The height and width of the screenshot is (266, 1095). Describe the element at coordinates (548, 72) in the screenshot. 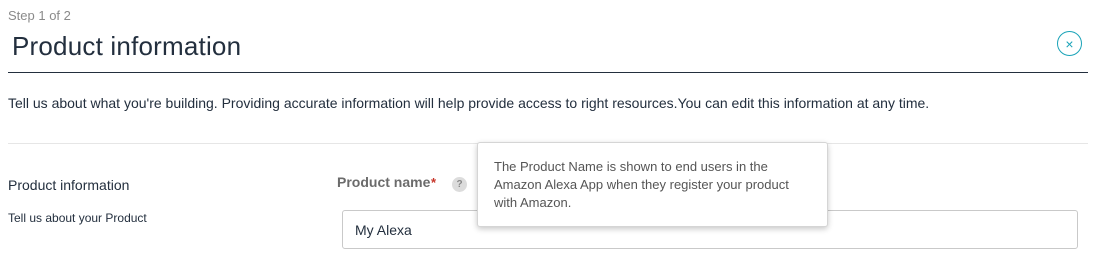

I see `header-divider` at that location.